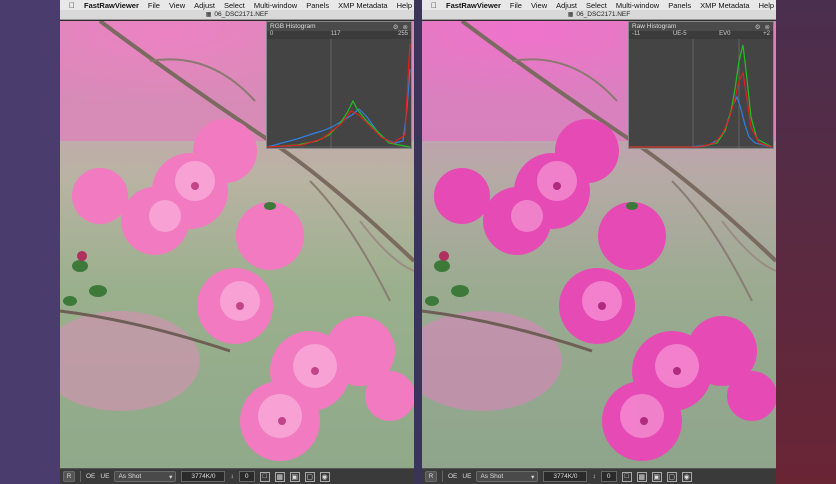 The height and width of the screenshot is (484, 836). I want to click on raw-histogram-panel: Raw Histogram ⚙ ⊗ -11 UE-5 EV0 +2, so click(701, 85).